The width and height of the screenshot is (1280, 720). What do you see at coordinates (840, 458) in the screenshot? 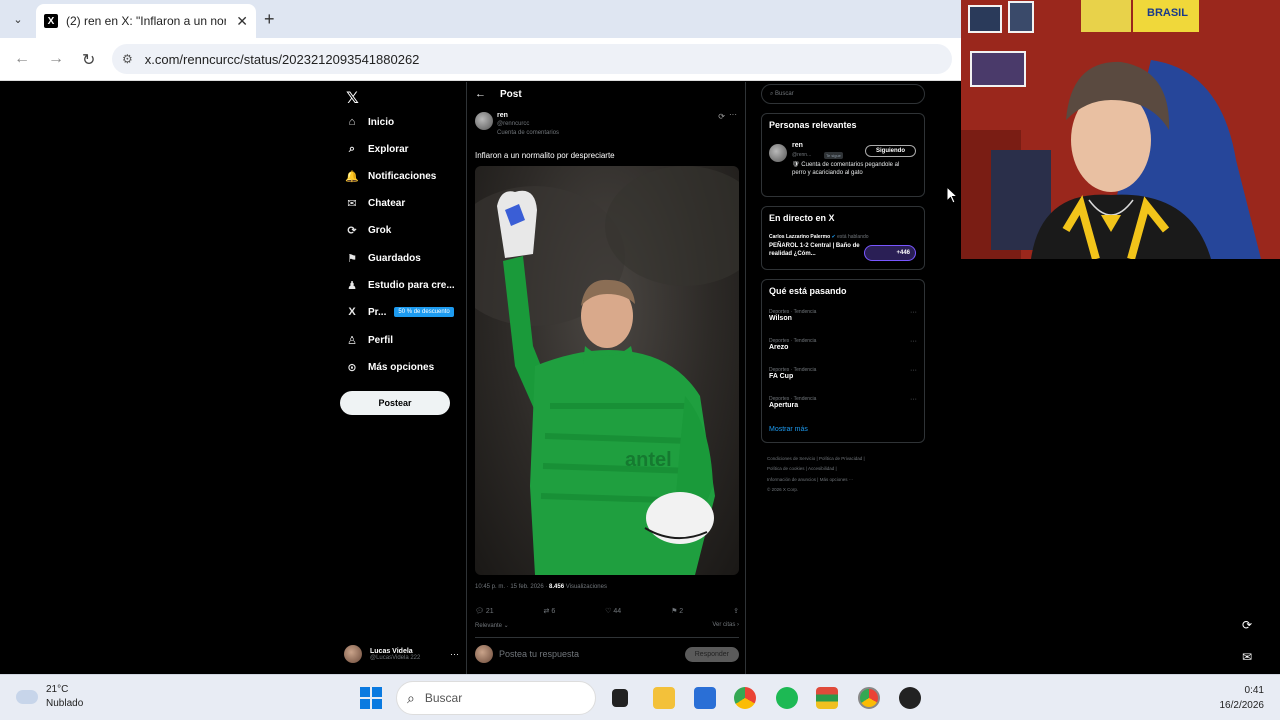
I see `footer-link: Política de Privacidad` at bounding box center [840, 458].